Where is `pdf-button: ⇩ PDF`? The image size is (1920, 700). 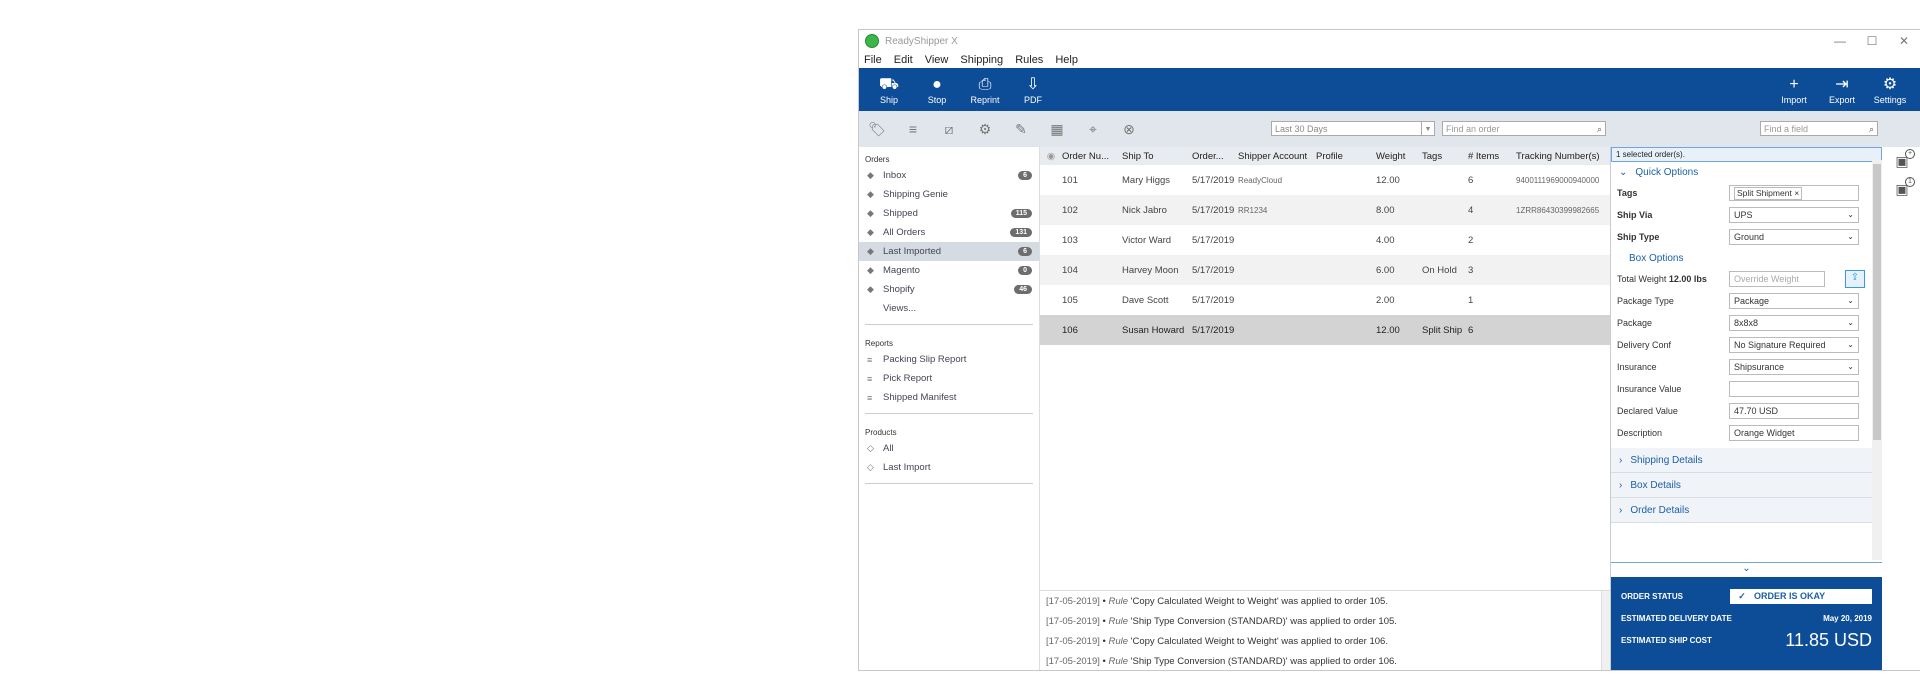
pdf-button: ⇩ PDF is located at coordinates (1033, 90).